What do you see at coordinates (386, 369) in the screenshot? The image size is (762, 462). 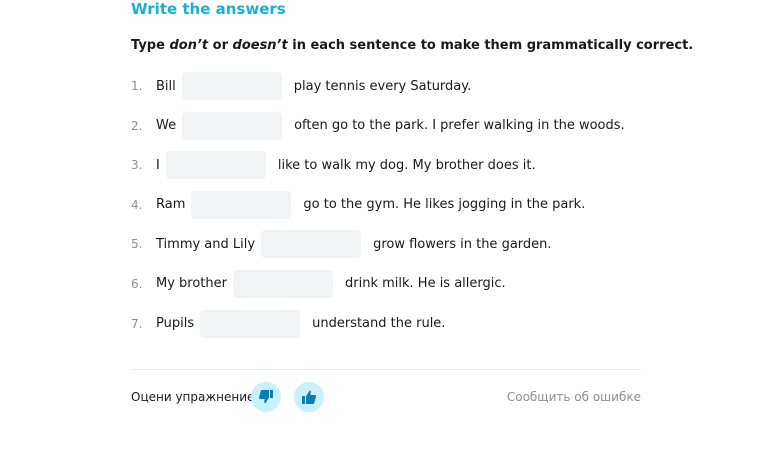 I see `footer-divider` at bounding box center [386, 369].